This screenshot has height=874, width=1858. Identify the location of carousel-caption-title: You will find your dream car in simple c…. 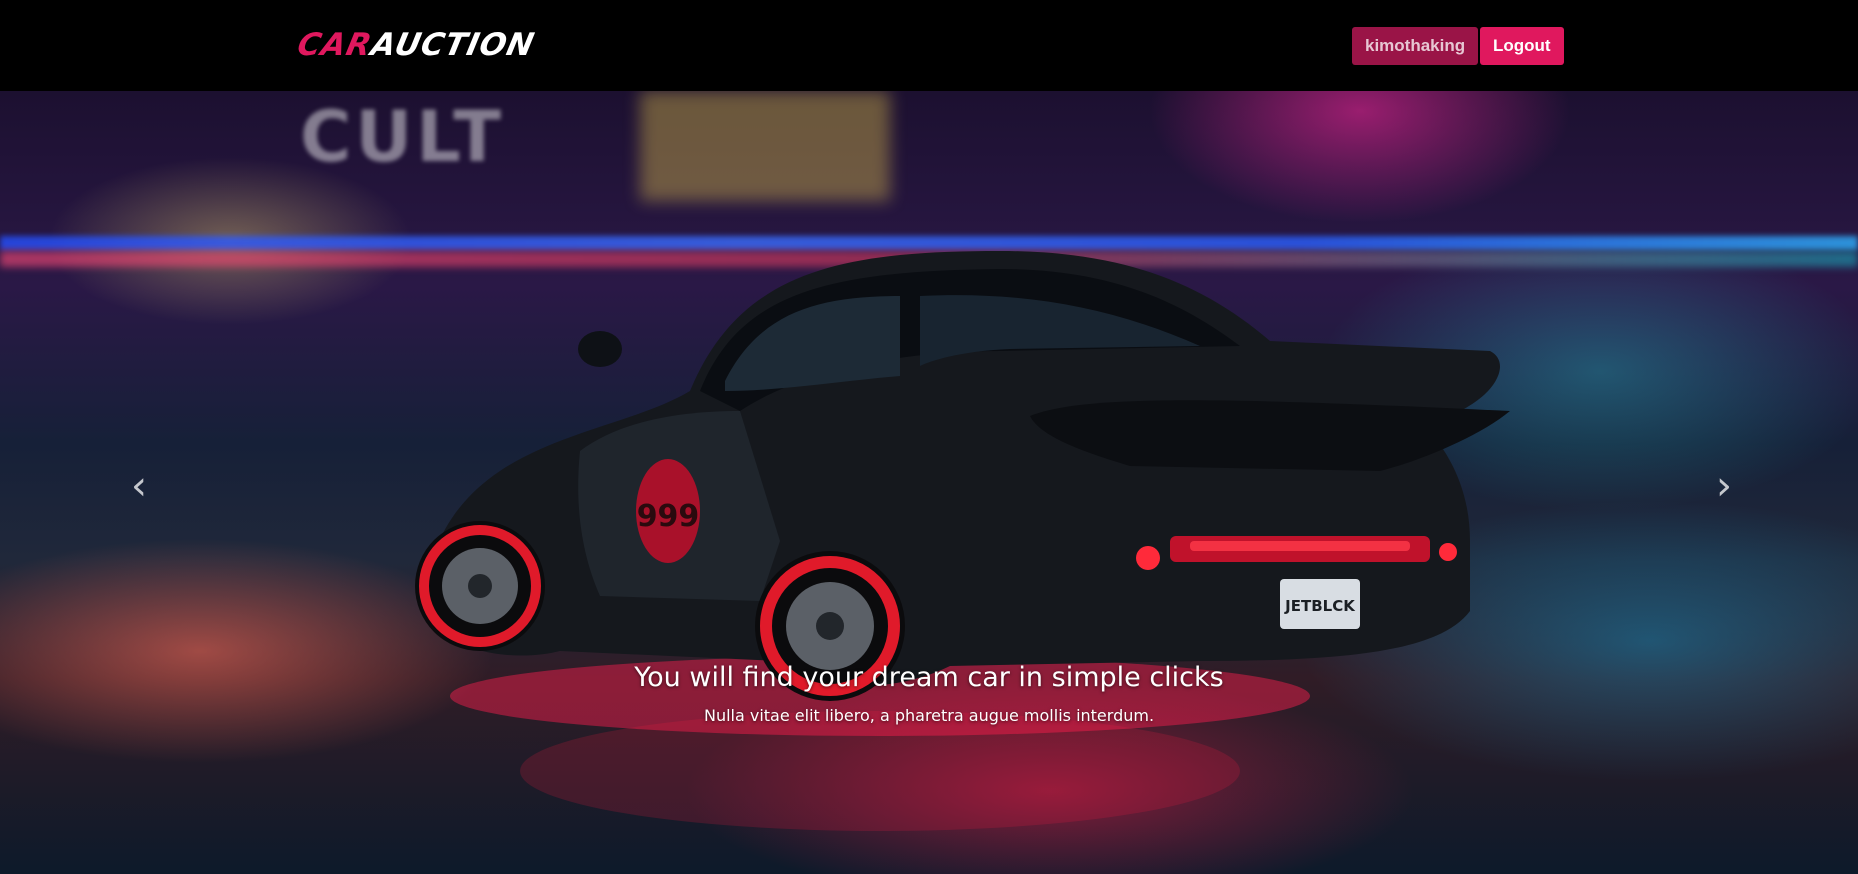
(929, 677).